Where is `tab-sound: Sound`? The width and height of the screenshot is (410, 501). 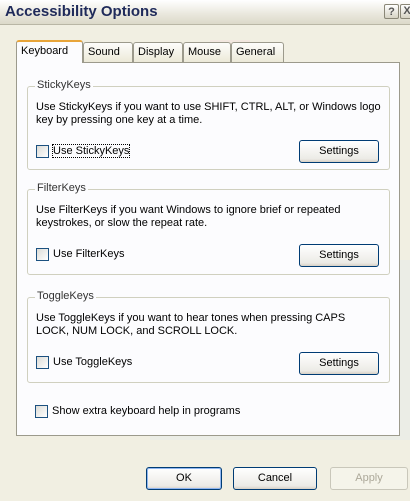
tab-sound: Sound is located at coordinates (108, 52).